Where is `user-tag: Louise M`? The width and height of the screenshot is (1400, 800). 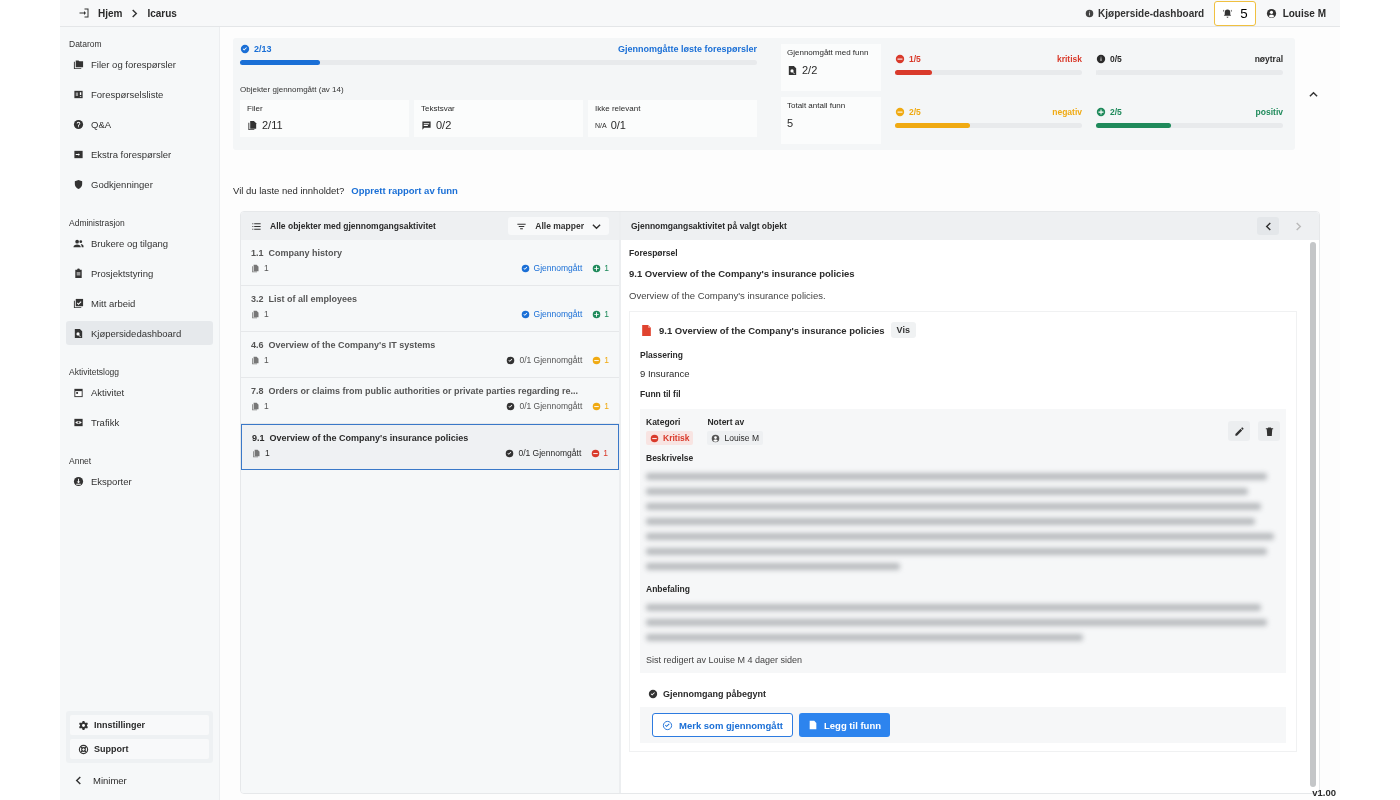 user-tag: Louise M is located at coordinates (735, 438).